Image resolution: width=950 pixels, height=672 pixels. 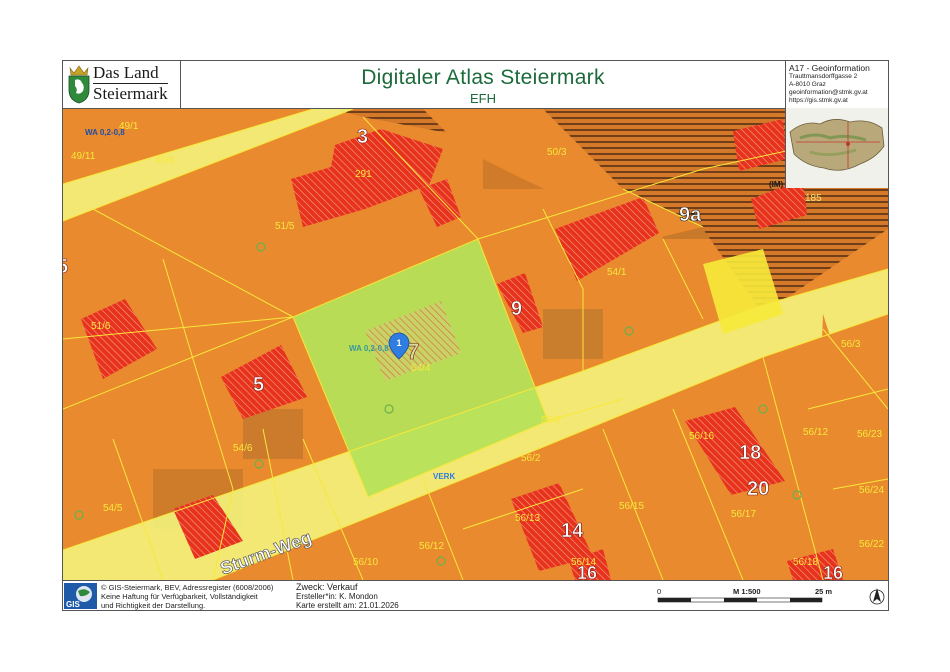 I want to click on north-arrow, so click(x=877, y=596).